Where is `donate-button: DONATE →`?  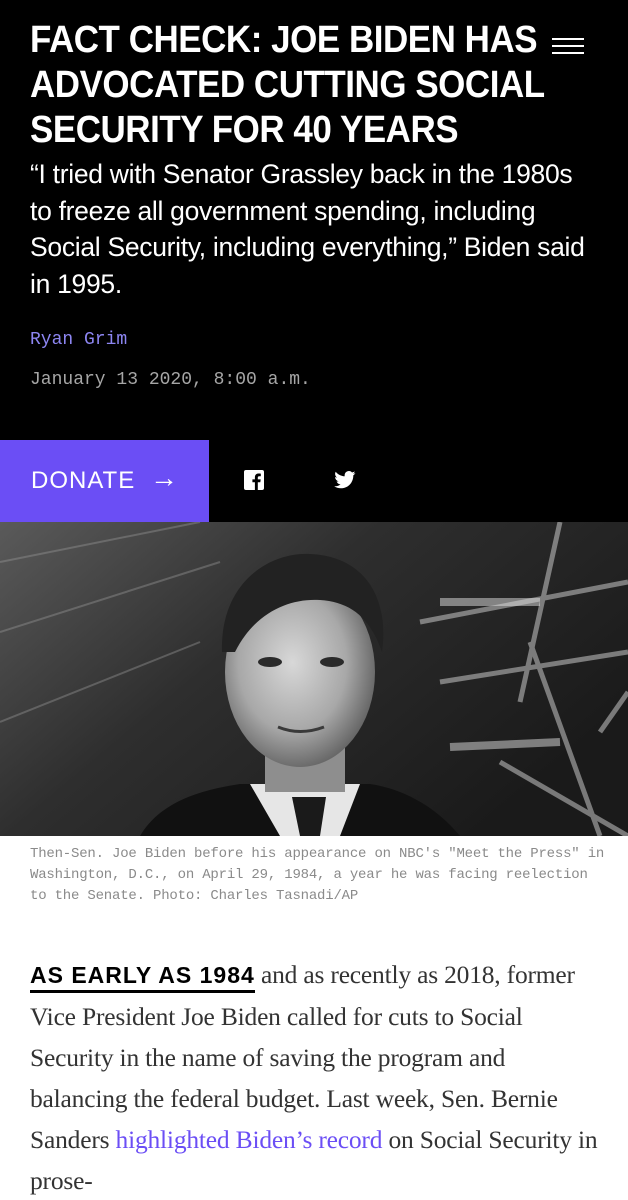 donate-button: DONATE → is located at coordinates (104, 481).